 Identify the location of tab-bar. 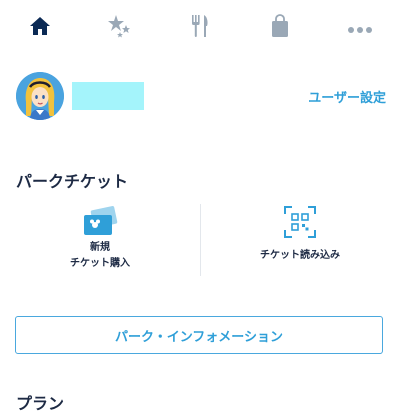
(200, 28).